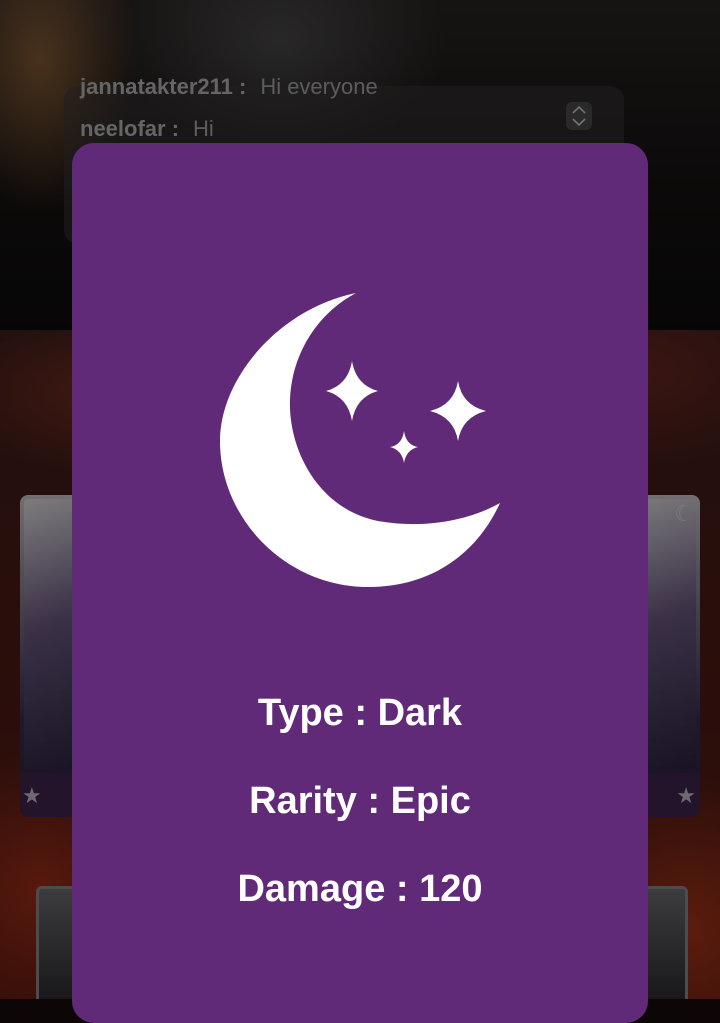 The height and width of the screenshot is (1023, 720). I want to click on crescent-moon-stars-icon, so click(363, 439).